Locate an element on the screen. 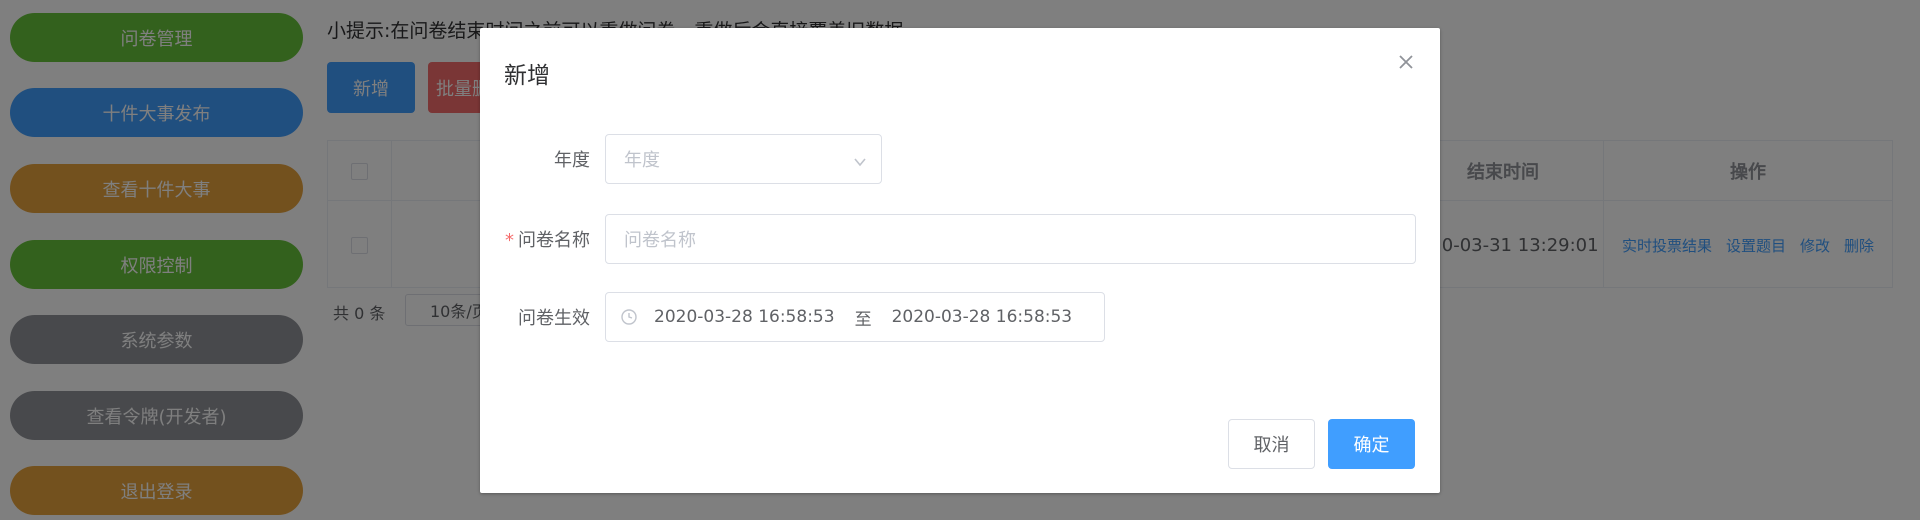 The width and height of the screenshot is (1920, 520). required-mark: * is located at coordinates (509, 240).